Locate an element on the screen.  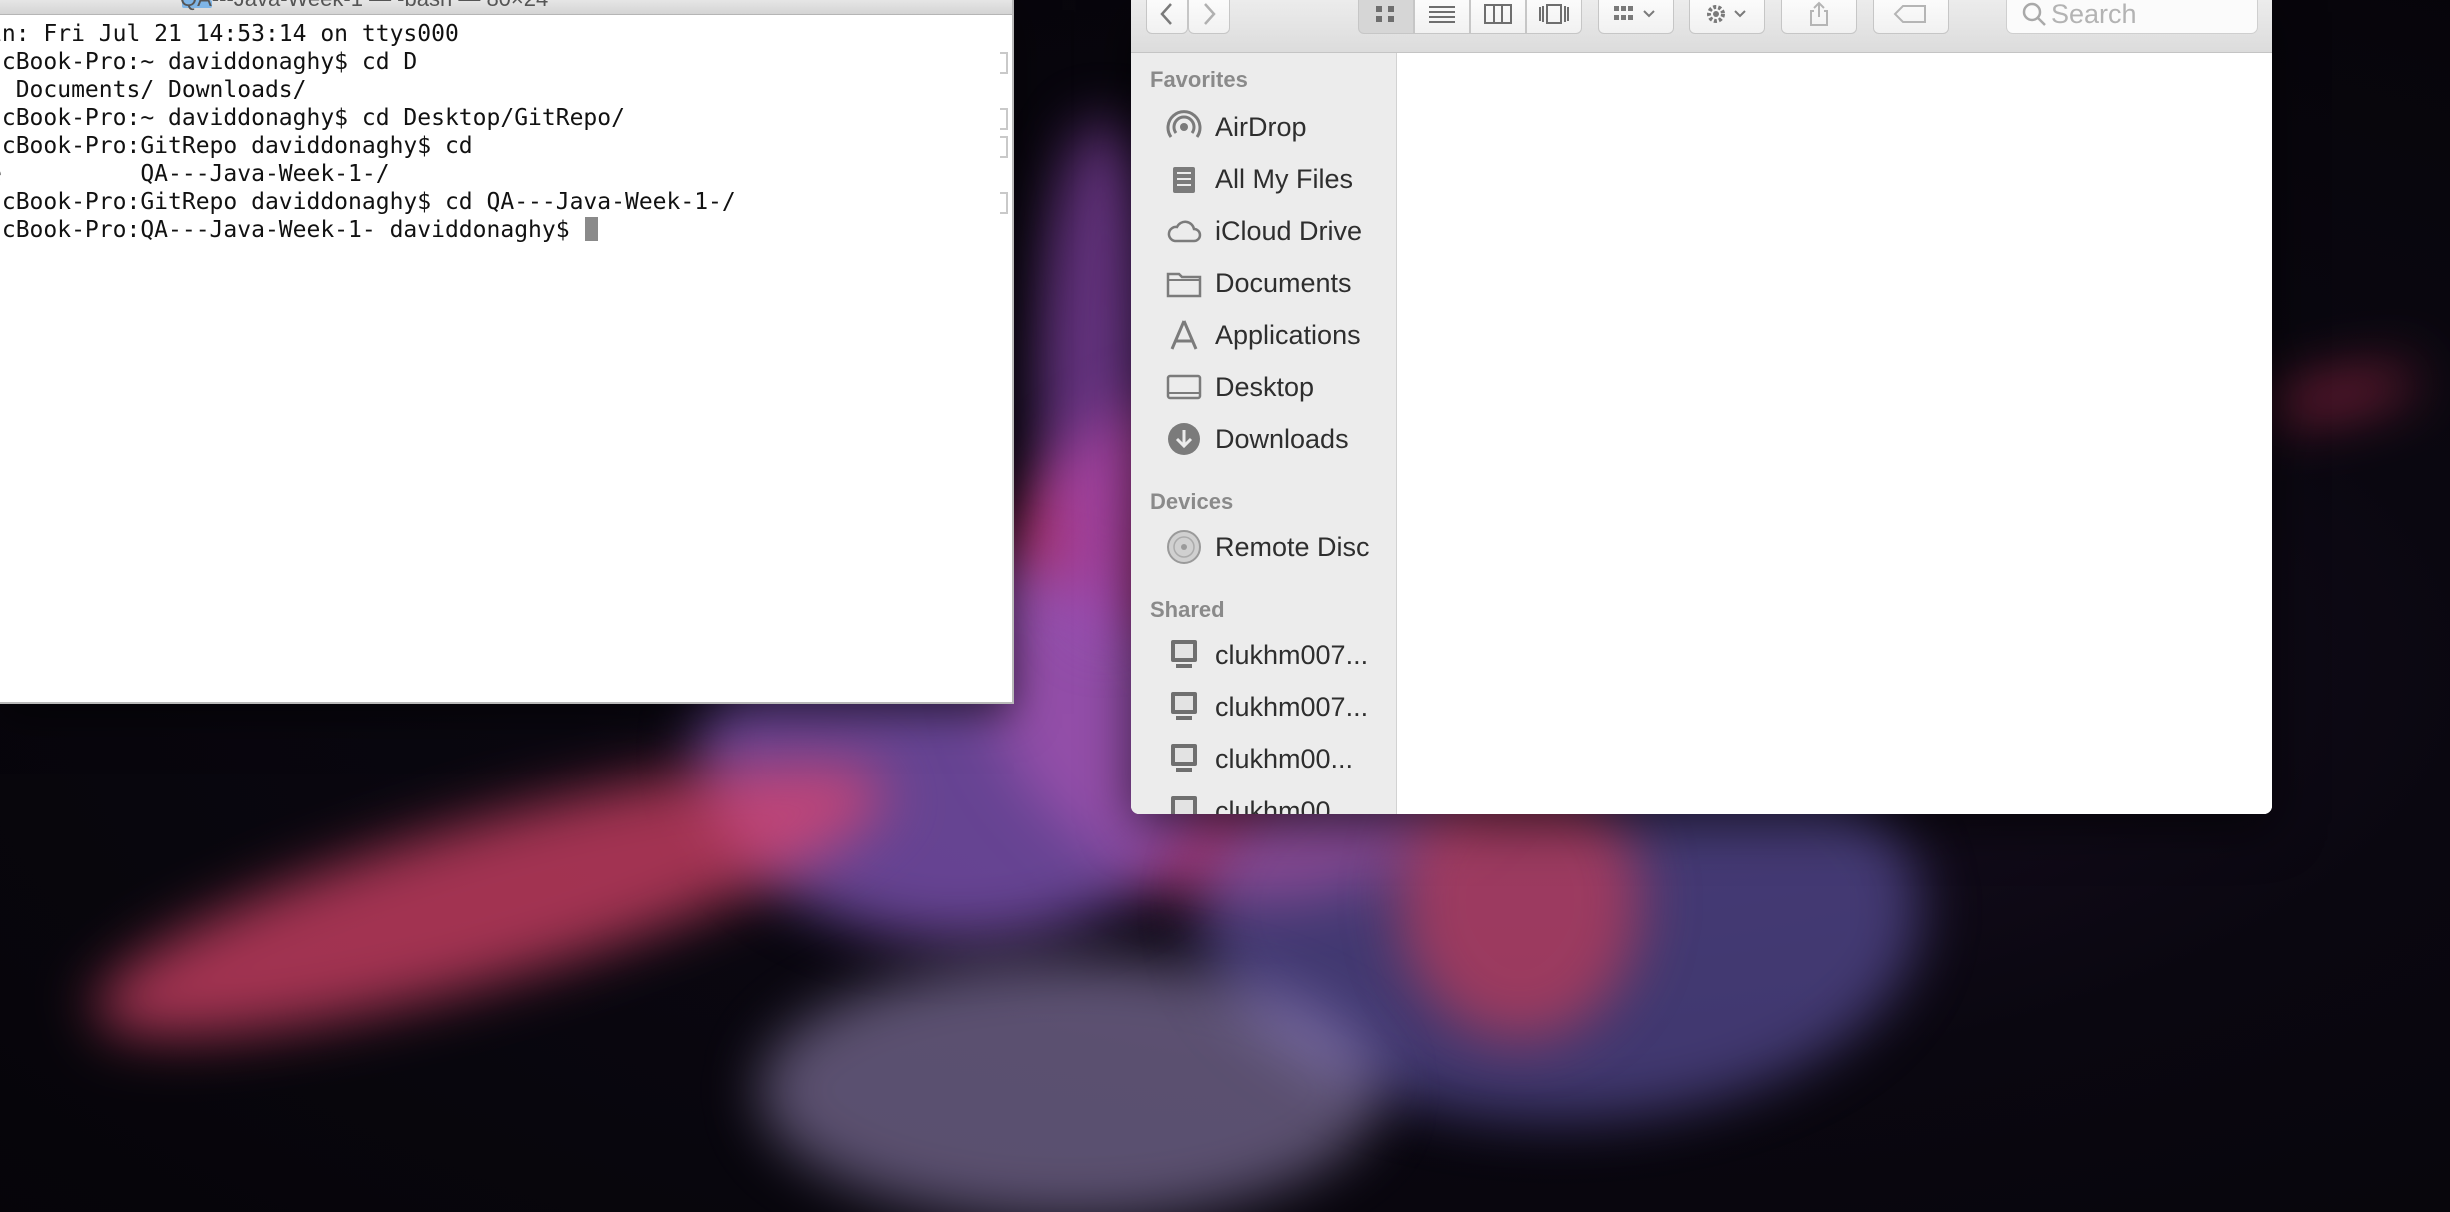
sidebar-item-icloud-drive: iCloud Drive is located at coordinates (1263, 231).